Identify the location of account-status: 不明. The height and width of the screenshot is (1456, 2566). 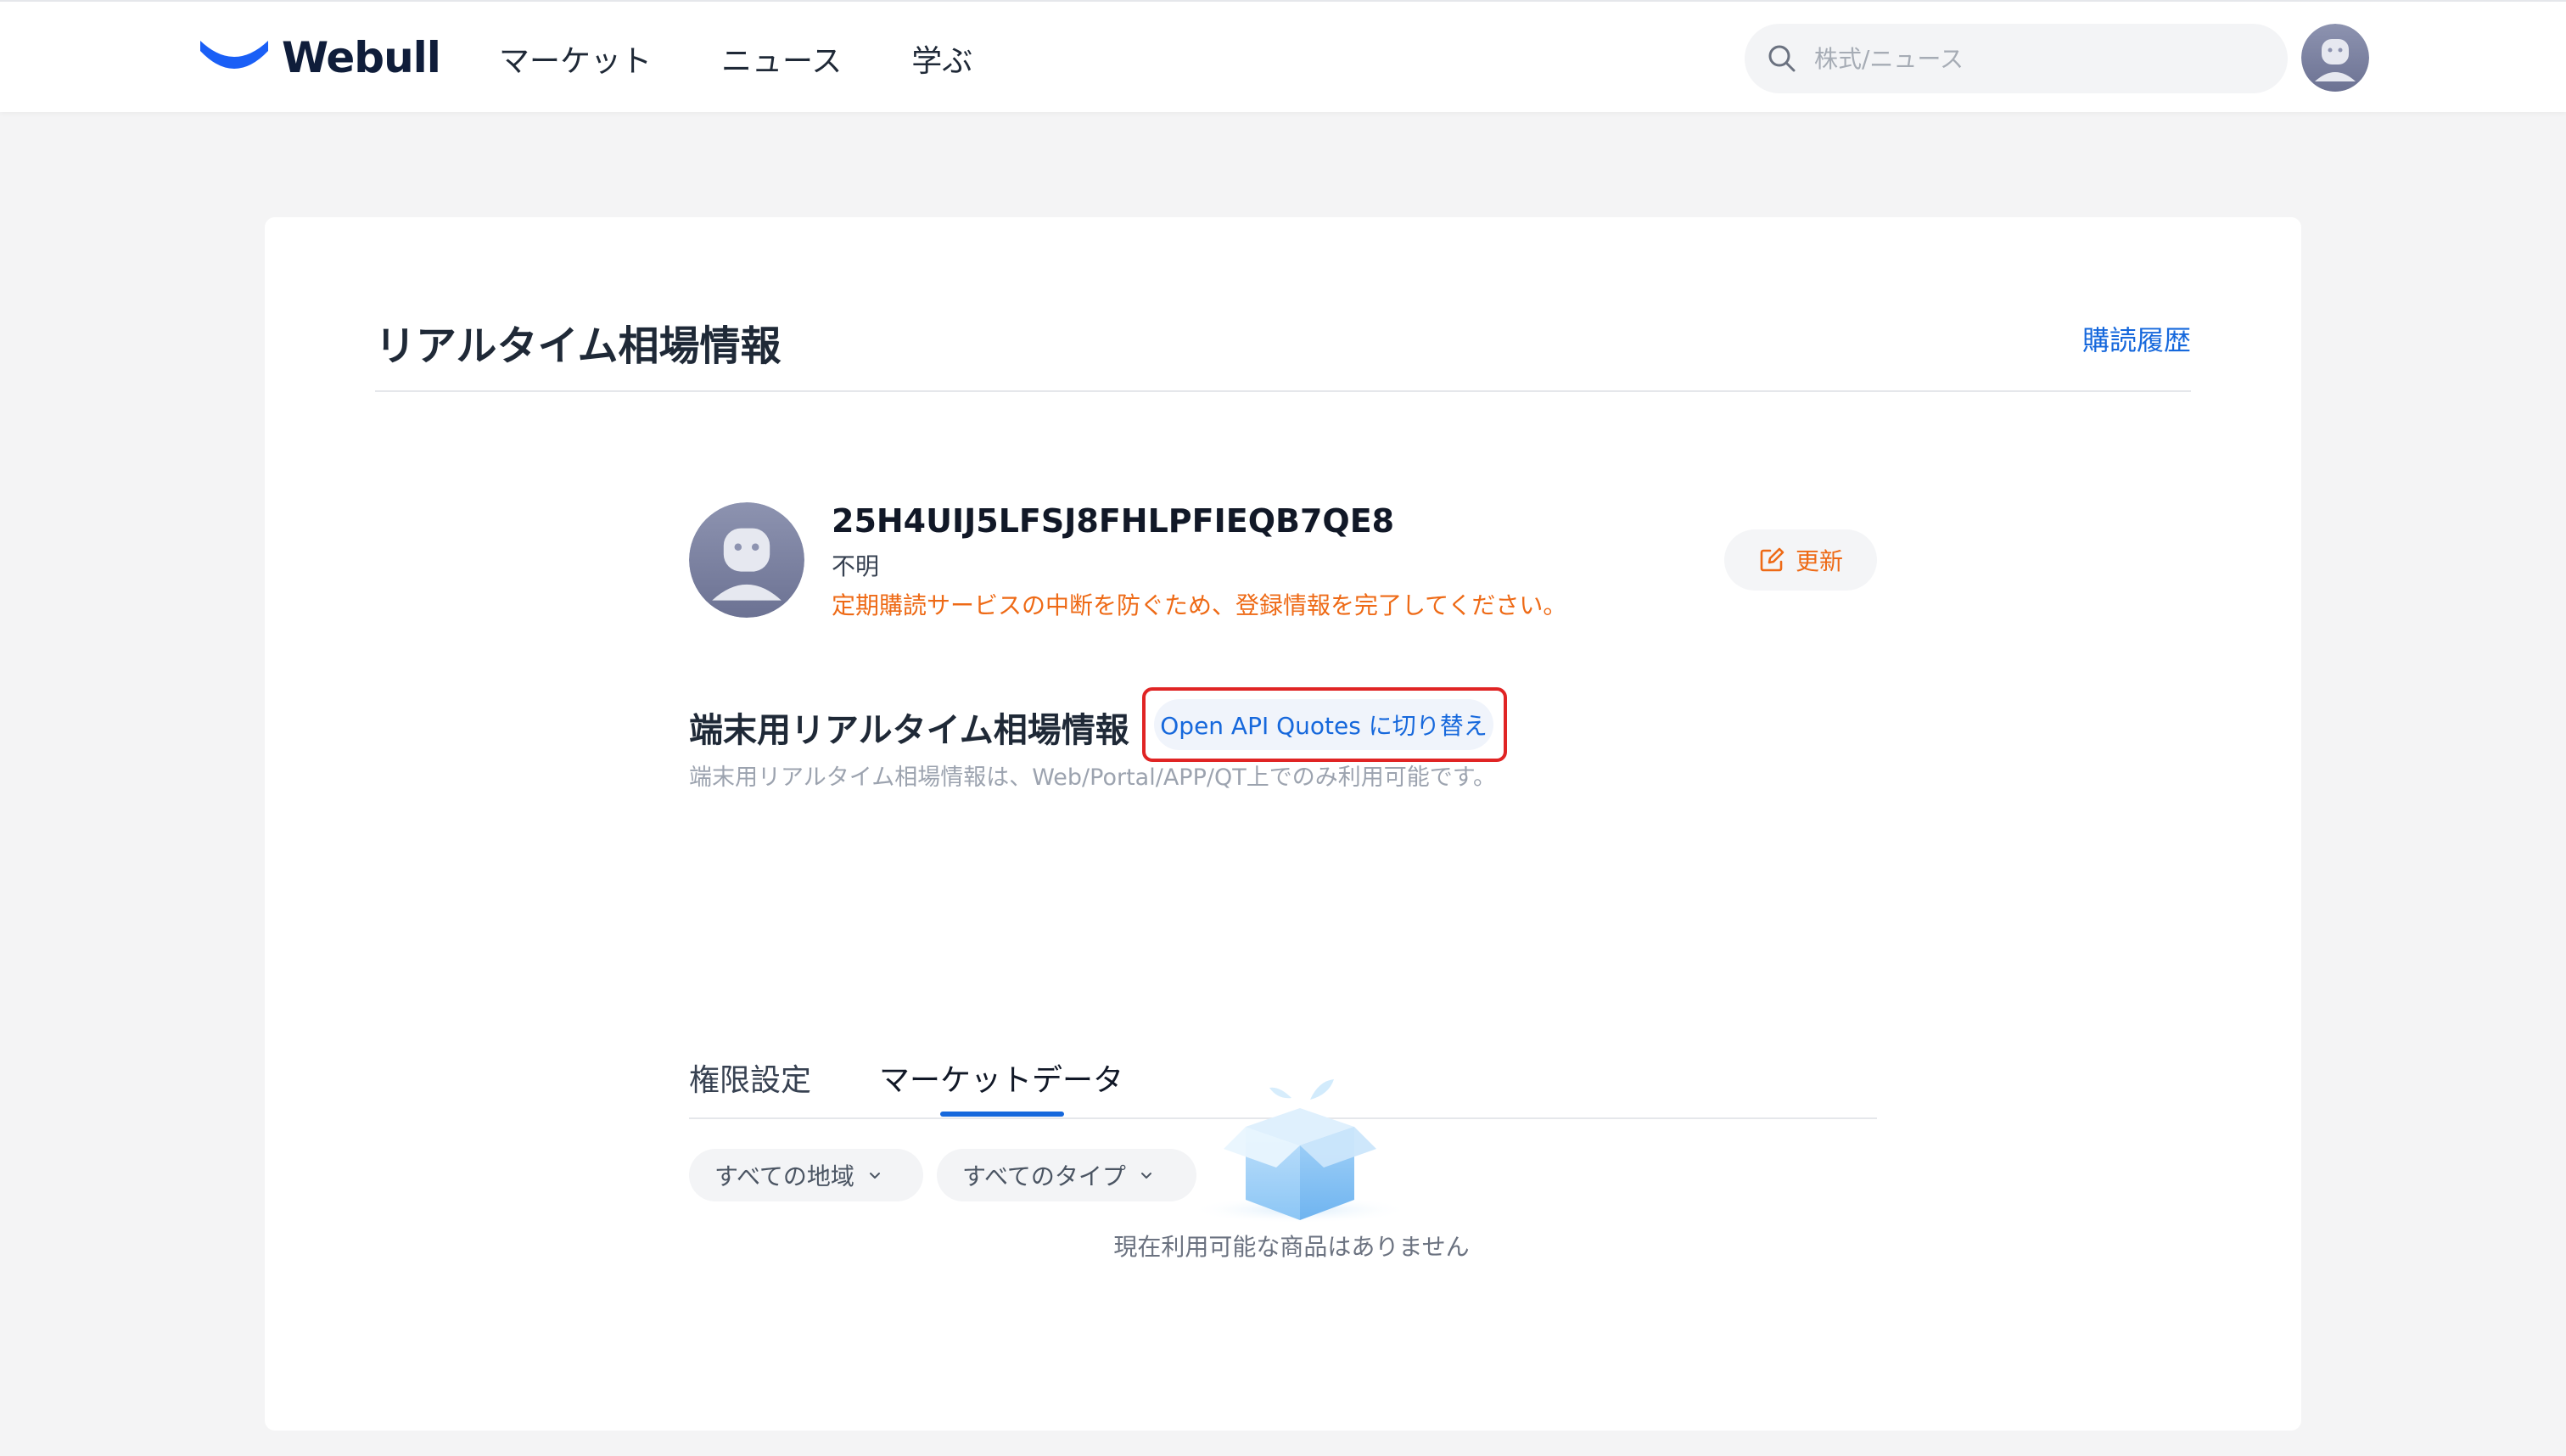
(856, 566).